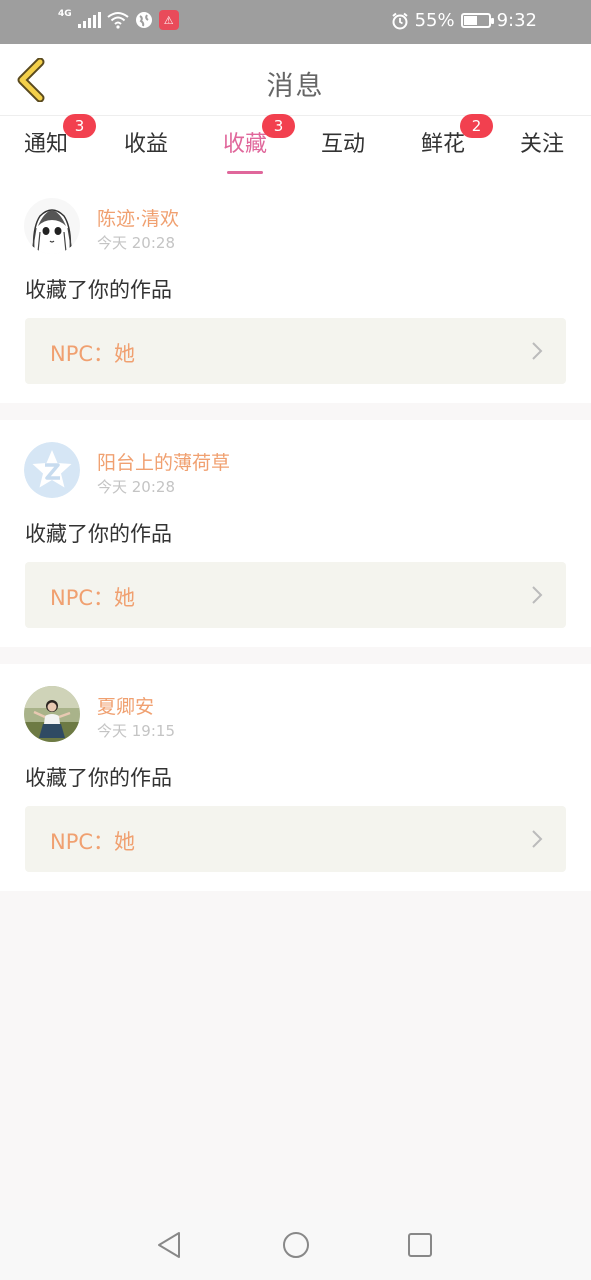  Describe the element at coordinates (245, 172) in the screenshot. I see `active-tab-indicator` at that location.